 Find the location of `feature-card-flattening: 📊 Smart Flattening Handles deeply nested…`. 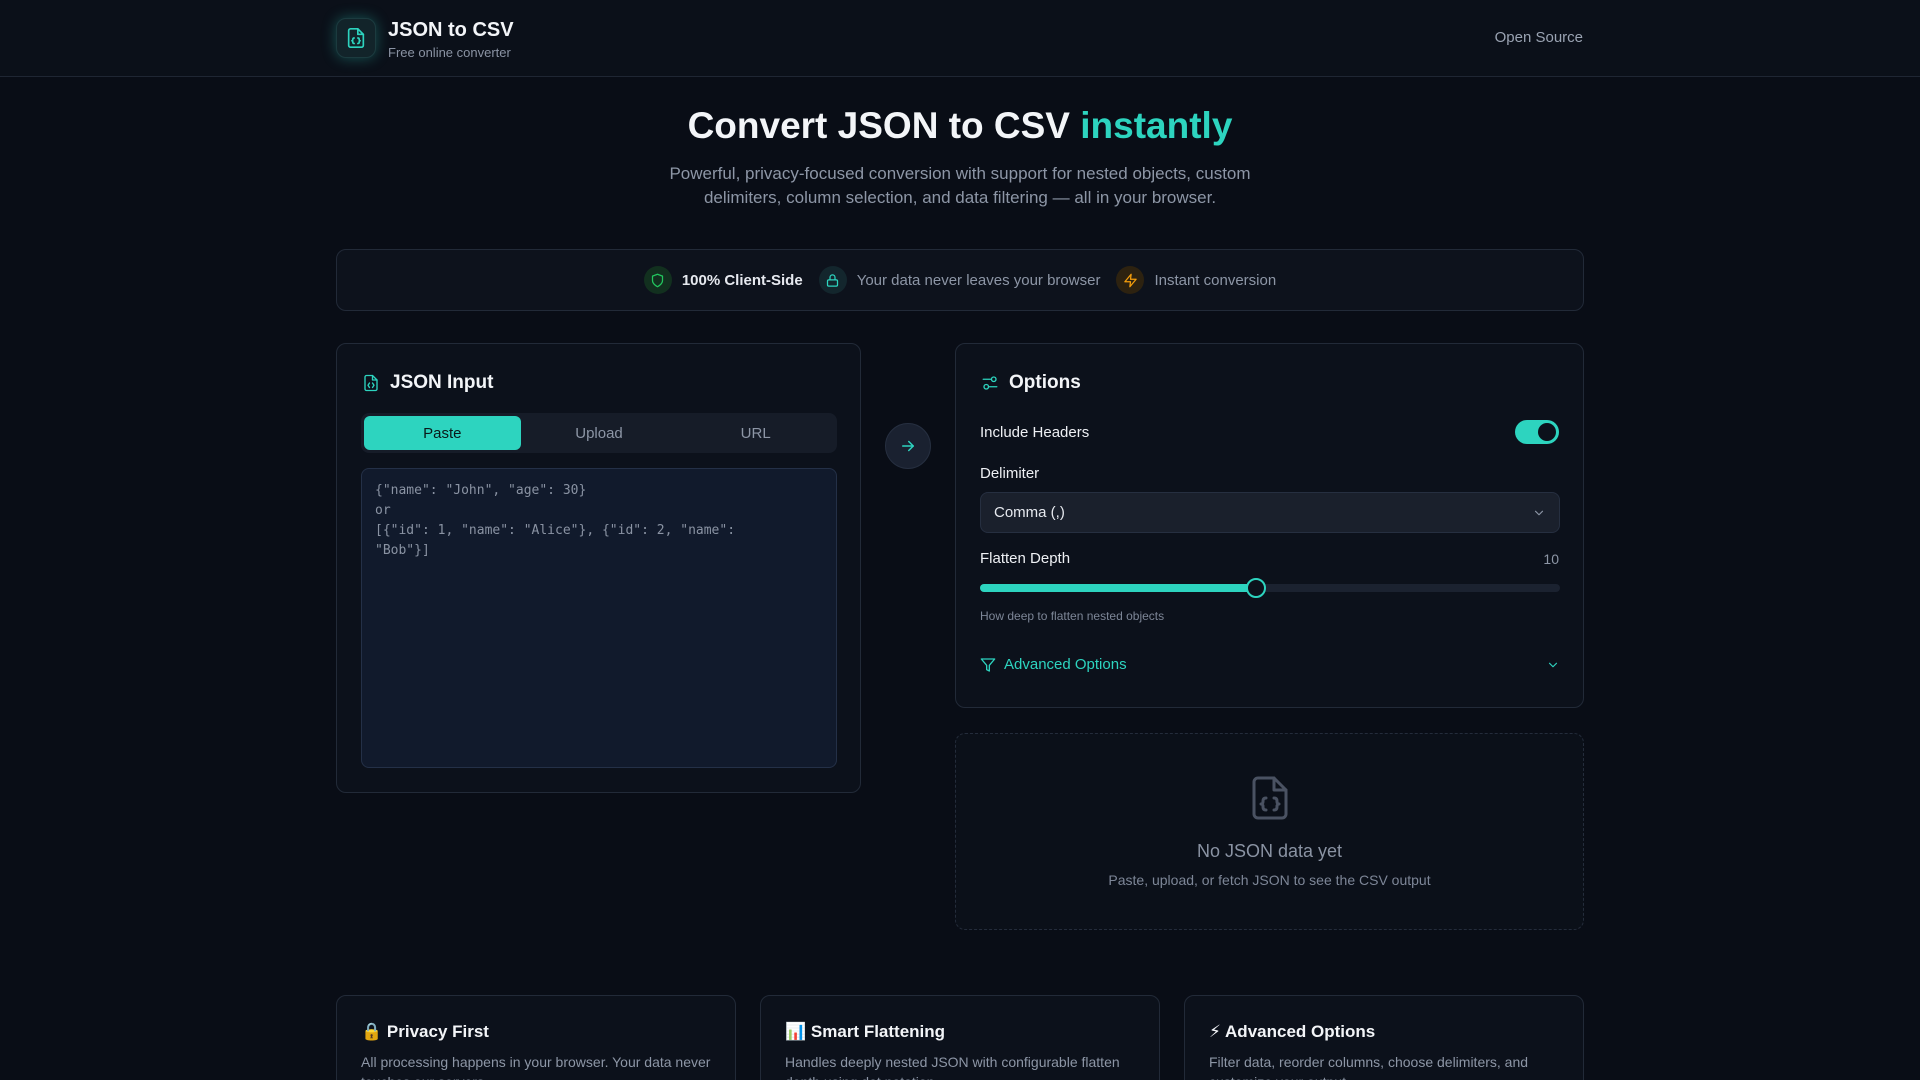

feature-card-flattening: 📊 Smart Flattening Handles deeply nested… is located at coordinates (960, 1037).